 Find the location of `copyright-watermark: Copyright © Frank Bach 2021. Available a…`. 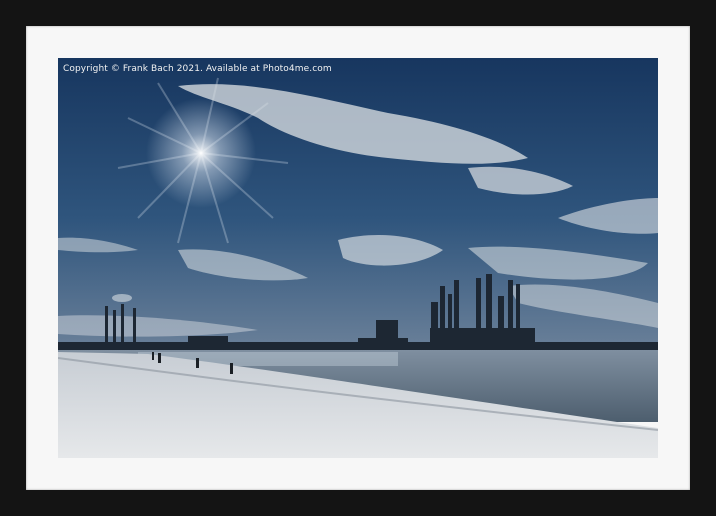

copyright-watermark: Copyright © Frank Bach 2021. Available a… is located at coordinates (197, 69).